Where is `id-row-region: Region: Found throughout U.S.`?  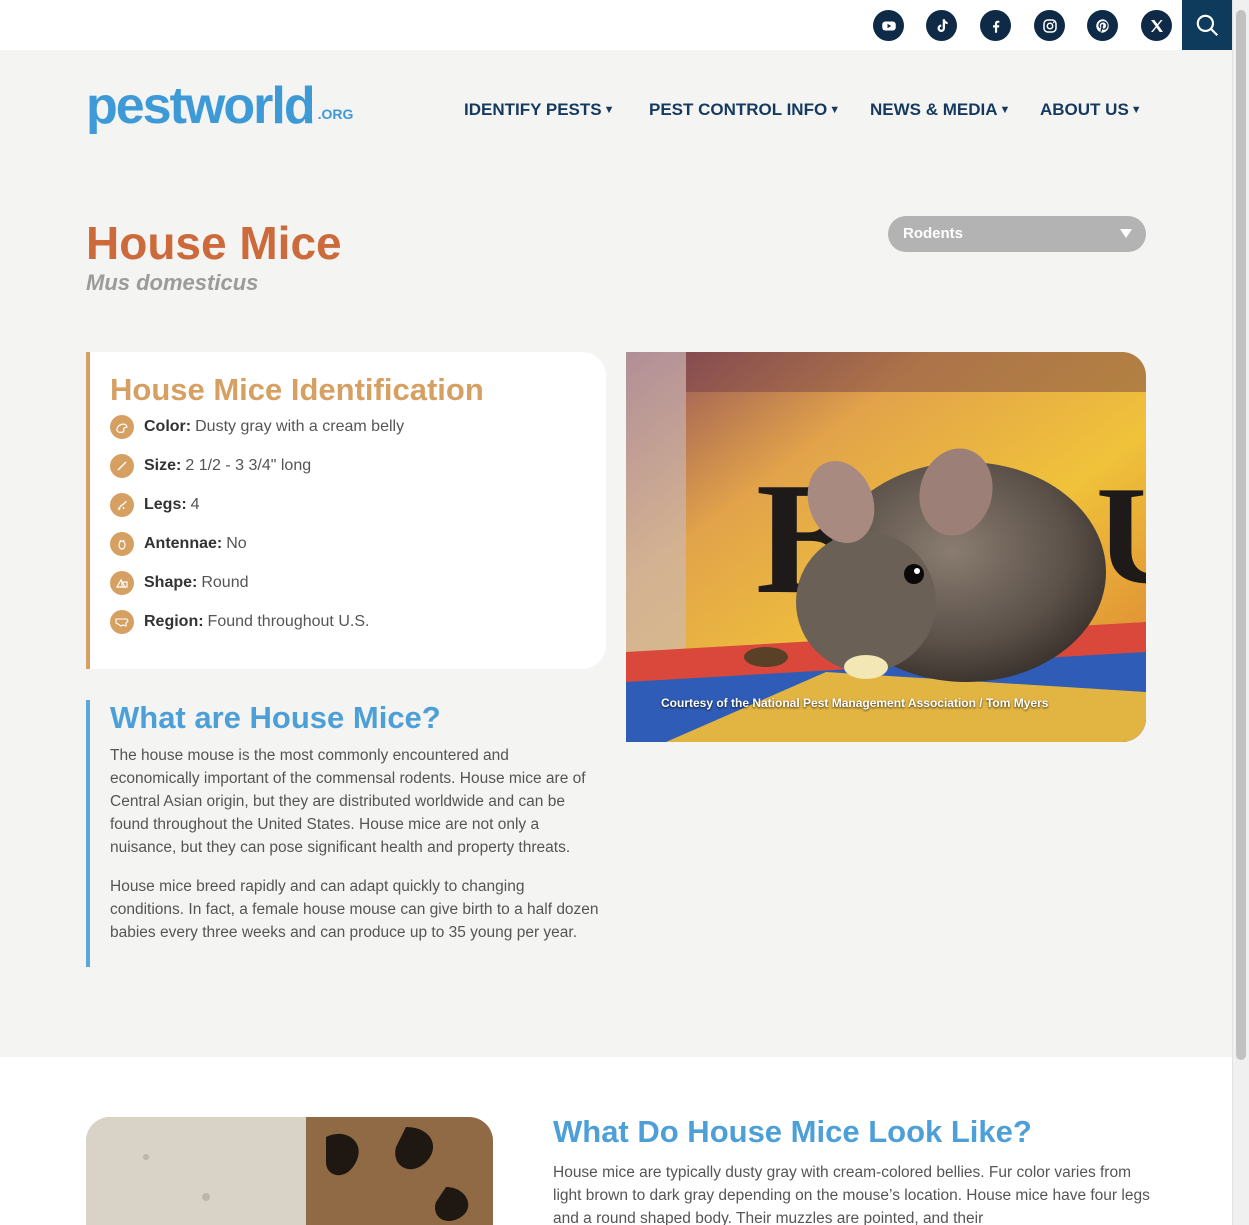 id-row-region: Region: Found throughout U.S. is located at coordinates (239, 622).